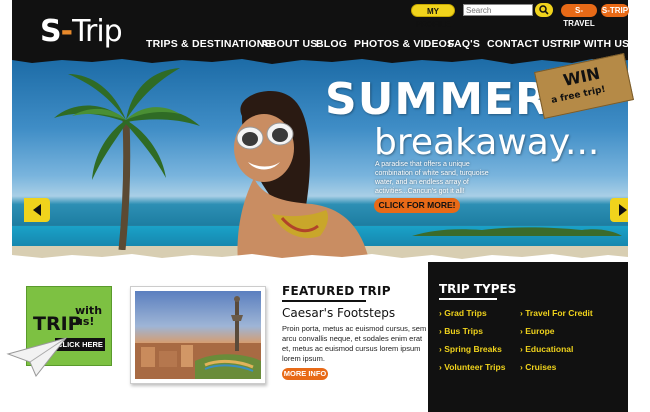 The image size is (650, 412). Describe the element at coordinates (540, 331) in the screenshot. I see `trip-type-label: Europe` at that location.